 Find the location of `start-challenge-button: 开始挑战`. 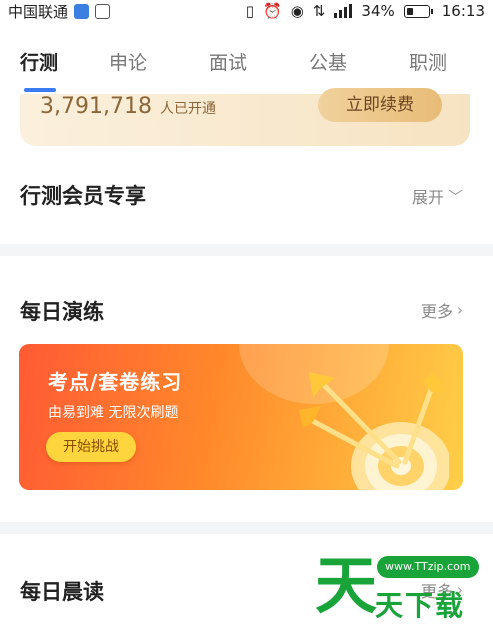

start-challenge-button: 开始挑战 is located at coordinates (91, 447).